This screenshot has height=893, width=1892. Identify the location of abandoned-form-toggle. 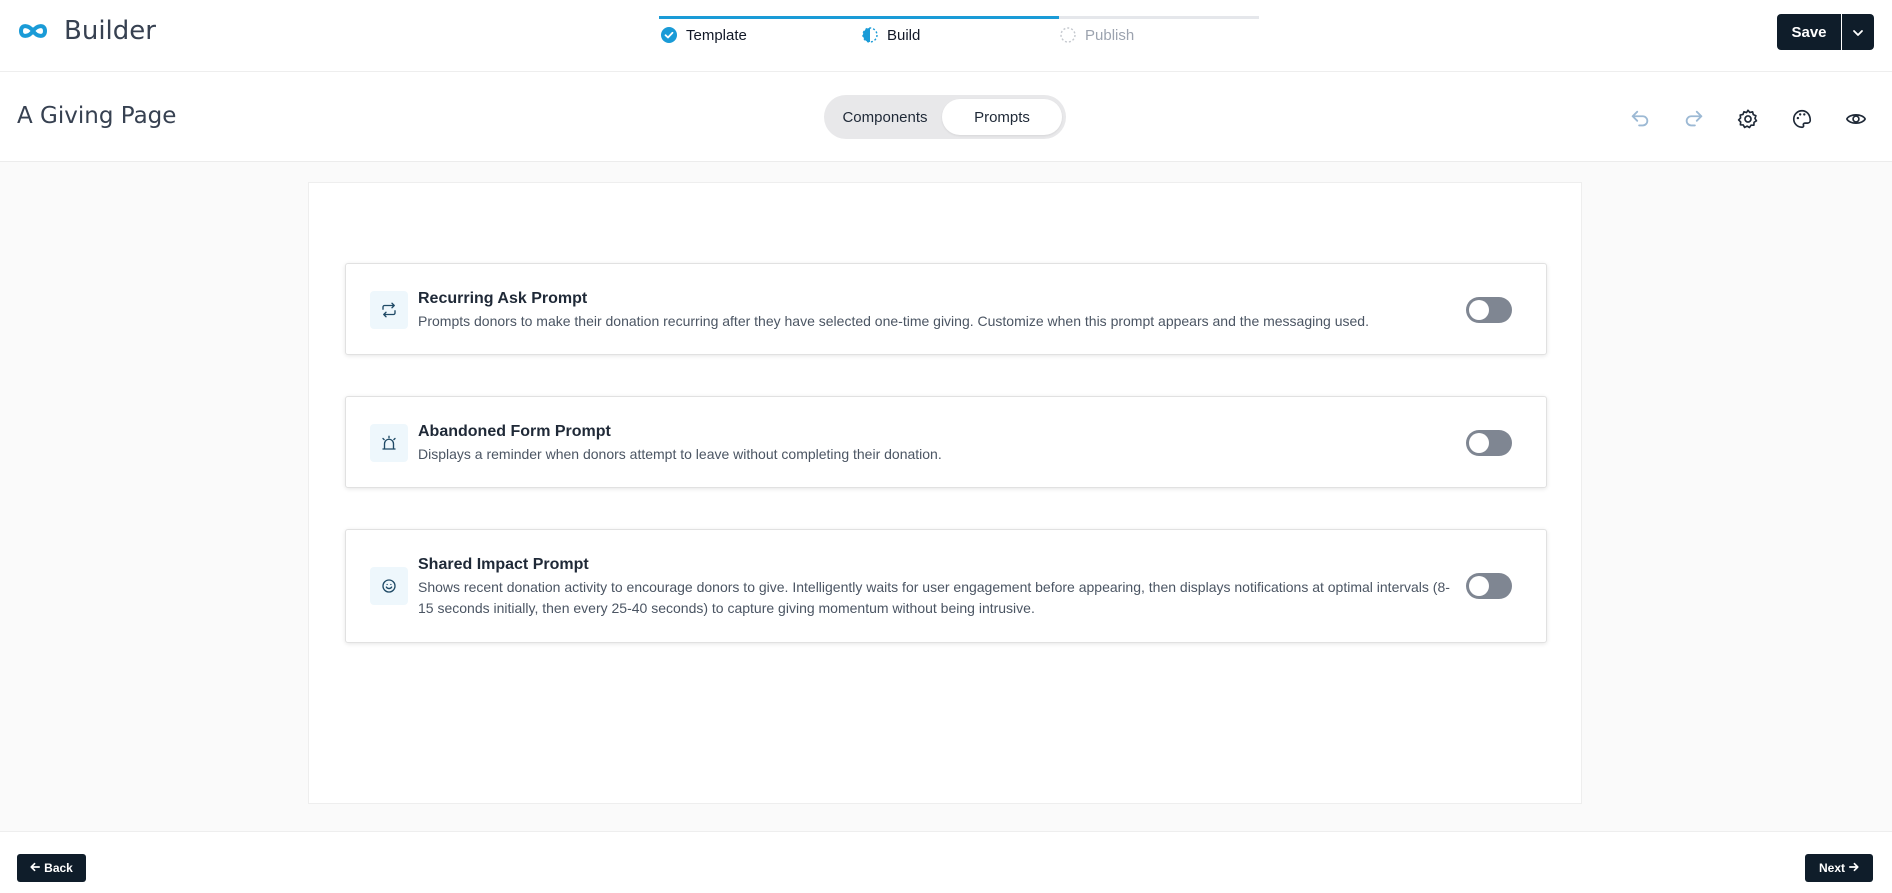
(1489, 443).